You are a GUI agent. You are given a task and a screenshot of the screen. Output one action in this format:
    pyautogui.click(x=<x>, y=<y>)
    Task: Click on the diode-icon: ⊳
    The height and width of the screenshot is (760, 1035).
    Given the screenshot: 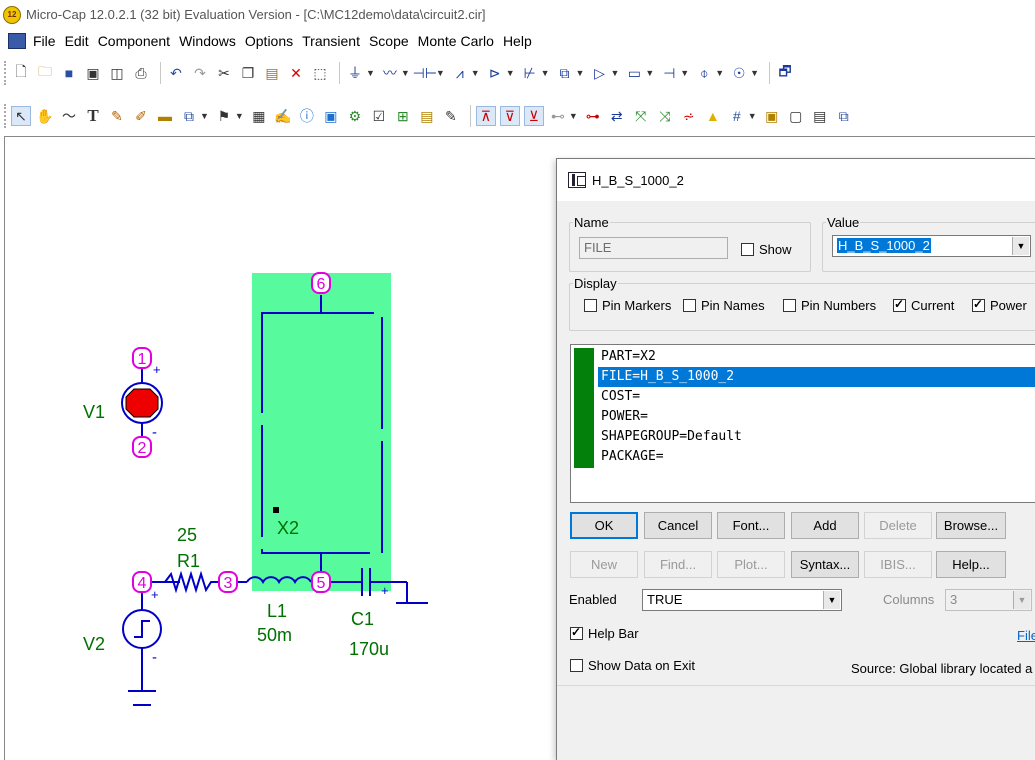 What is the action you would take?
    pyautogui.click(x=495, y=73)
    